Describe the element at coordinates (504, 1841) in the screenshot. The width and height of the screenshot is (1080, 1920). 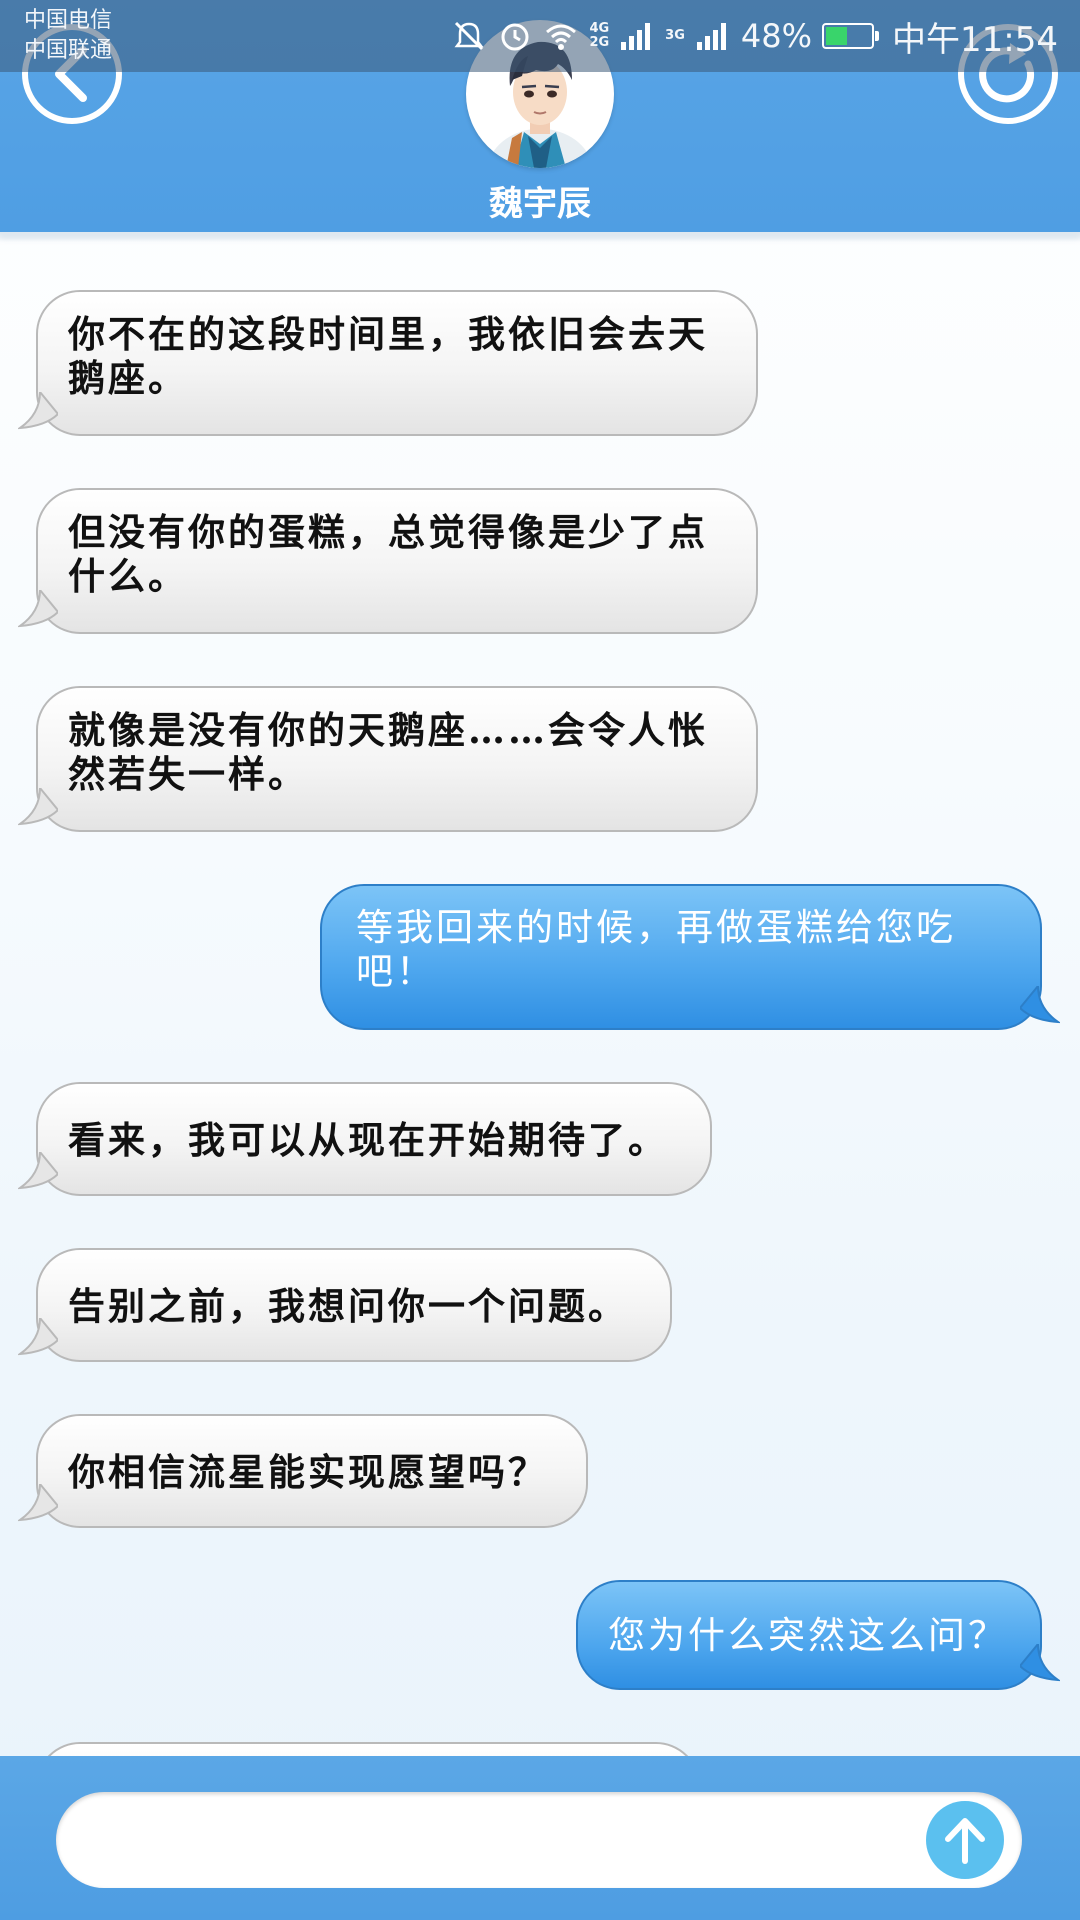
I see `message-input` at that location.